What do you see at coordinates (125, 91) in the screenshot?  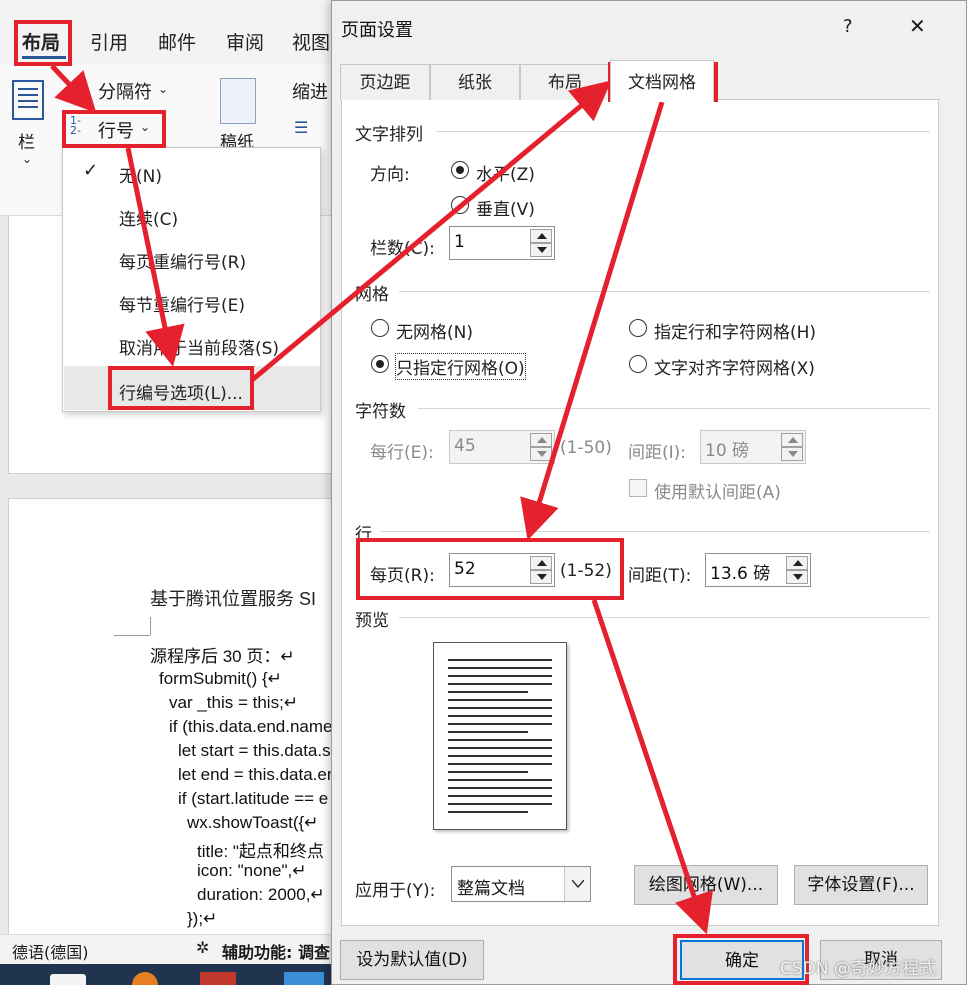 I see `breaks-button: 分隔符` at bounding box center [125, 91].